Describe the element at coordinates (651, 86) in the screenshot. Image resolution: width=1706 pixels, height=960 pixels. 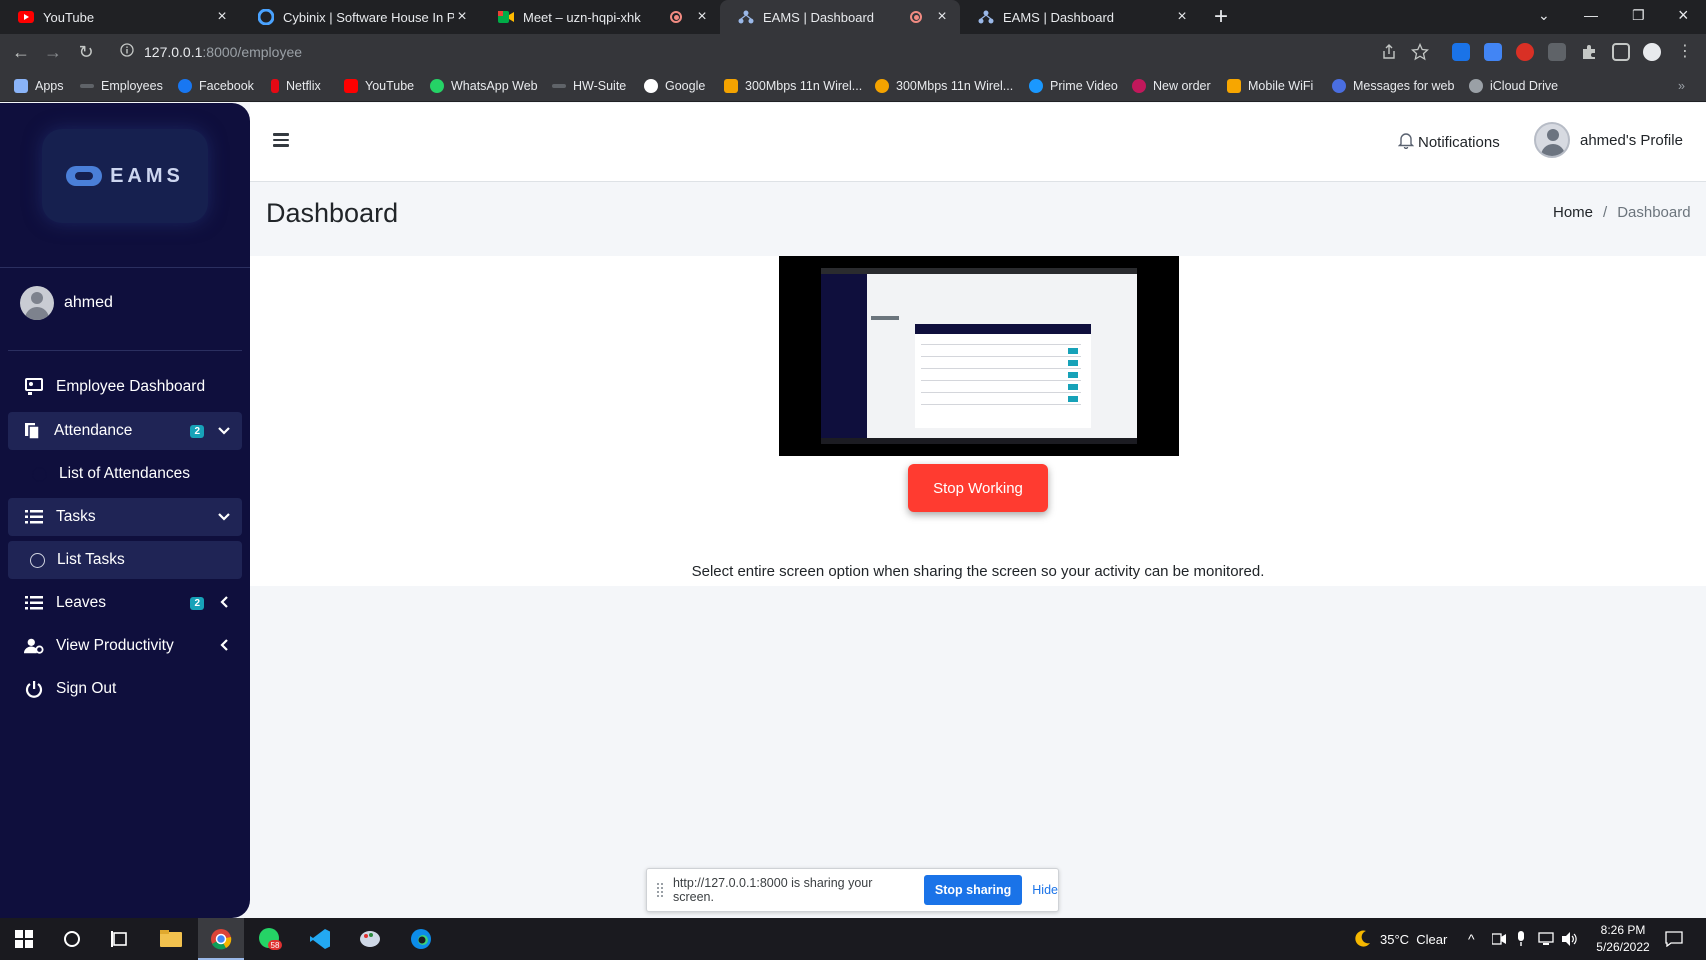
I see `google-icon` at that location.